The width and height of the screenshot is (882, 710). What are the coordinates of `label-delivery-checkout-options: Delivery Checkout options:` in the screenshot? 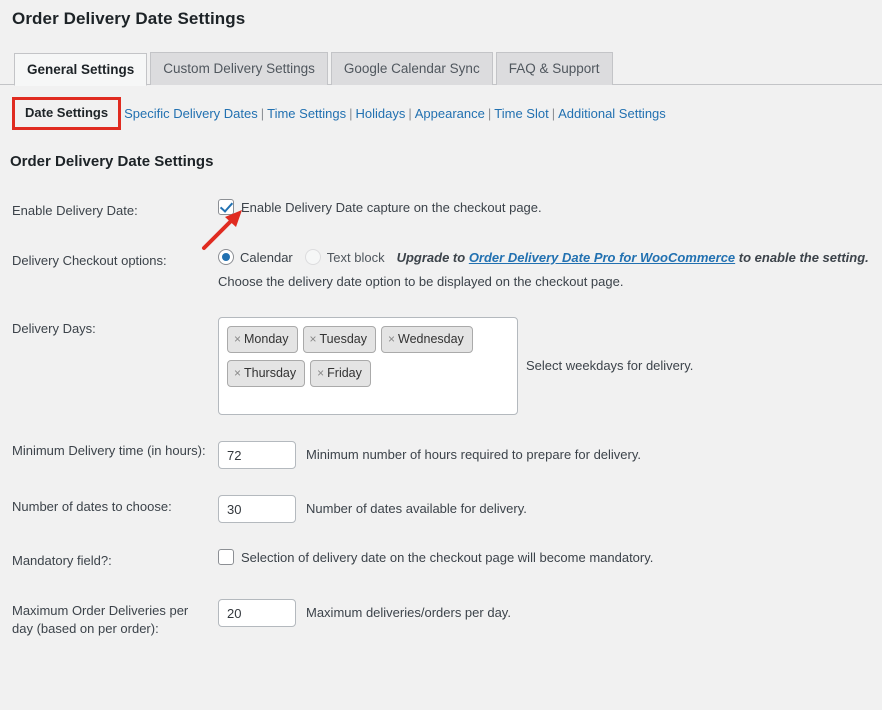 It's located at (89, 260).